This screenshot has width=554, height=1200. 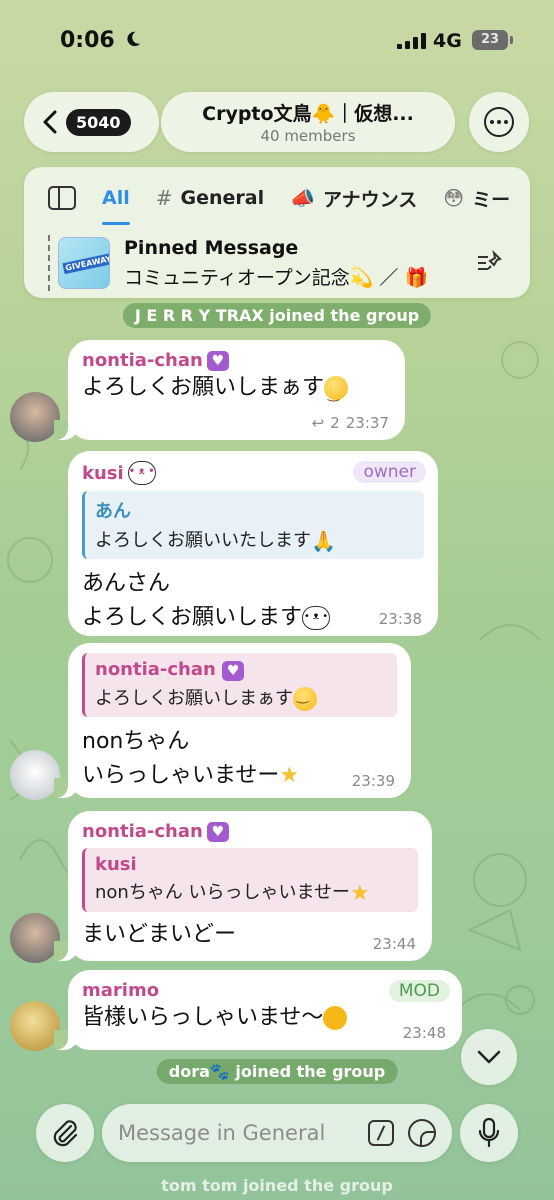 I want to click on reply-quote: nontia-chan ♥ よろしくお願いしまぁす, so click(x=239, y=685).